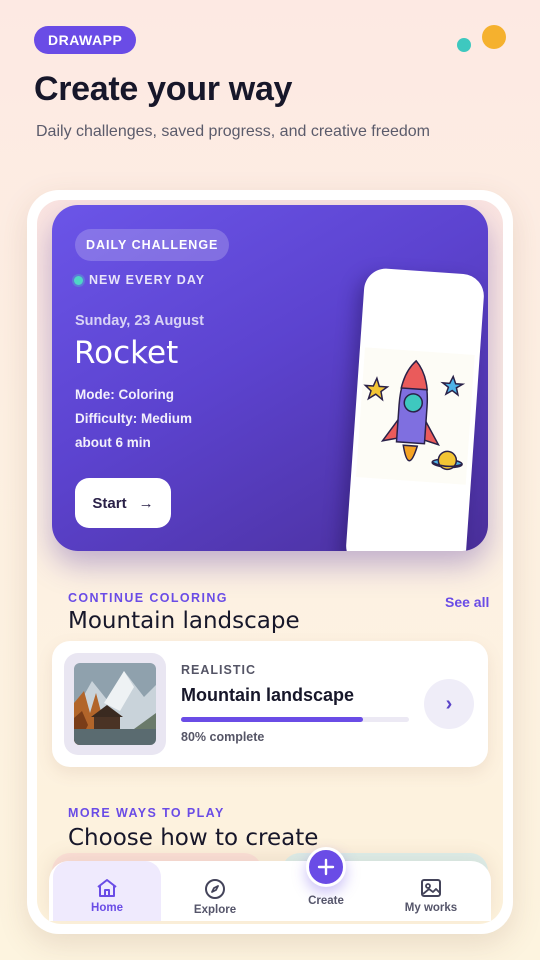 This screenshot has width=540, height=960. What do you see at coordinates (268, 695) in the screenshot?
I see `artwork-name: Mountain landscape` at bounding box center [268, 695].